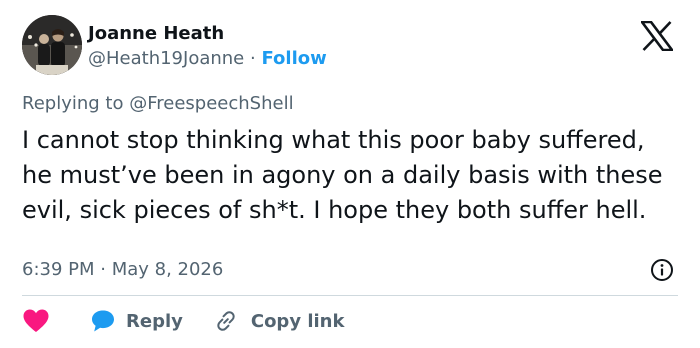 This screenshot has width=700, height=348. I want to click on author-display-name: Joanne Heath, so click(156, 34).